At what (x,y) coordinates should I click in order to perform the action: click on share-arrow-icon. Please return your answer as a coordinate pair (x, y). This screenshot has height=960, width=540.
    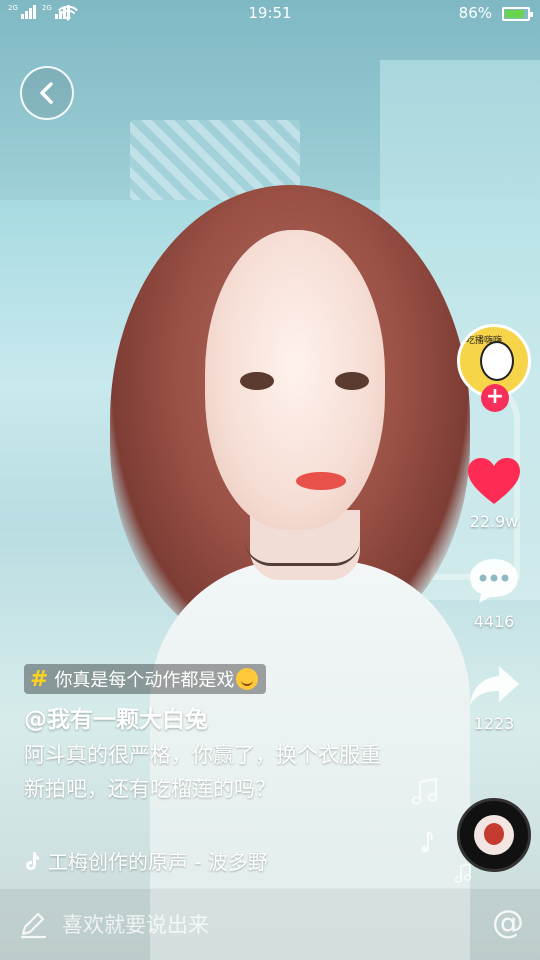
    Looking at the image, I should click on (494, 685).